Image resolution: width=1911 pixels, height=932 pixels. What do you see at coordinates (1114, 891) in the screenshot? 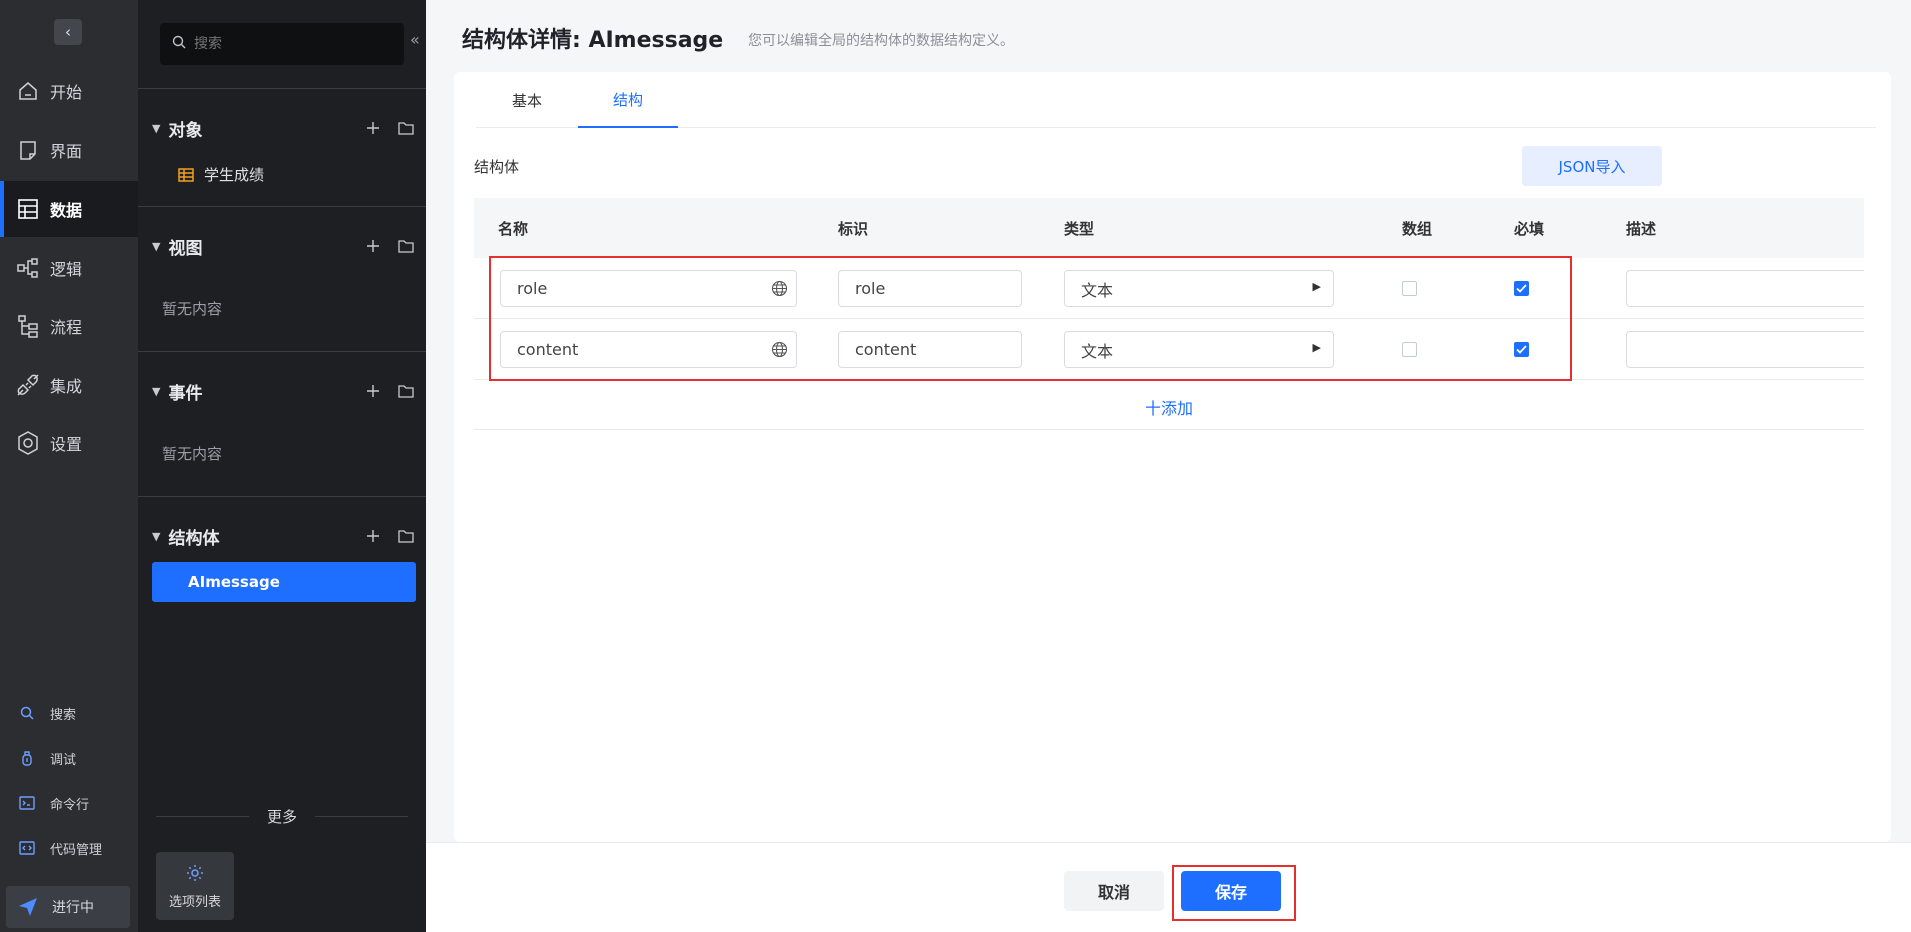
I see `cancel-button: 取消` at bounding box center [1114, 891].